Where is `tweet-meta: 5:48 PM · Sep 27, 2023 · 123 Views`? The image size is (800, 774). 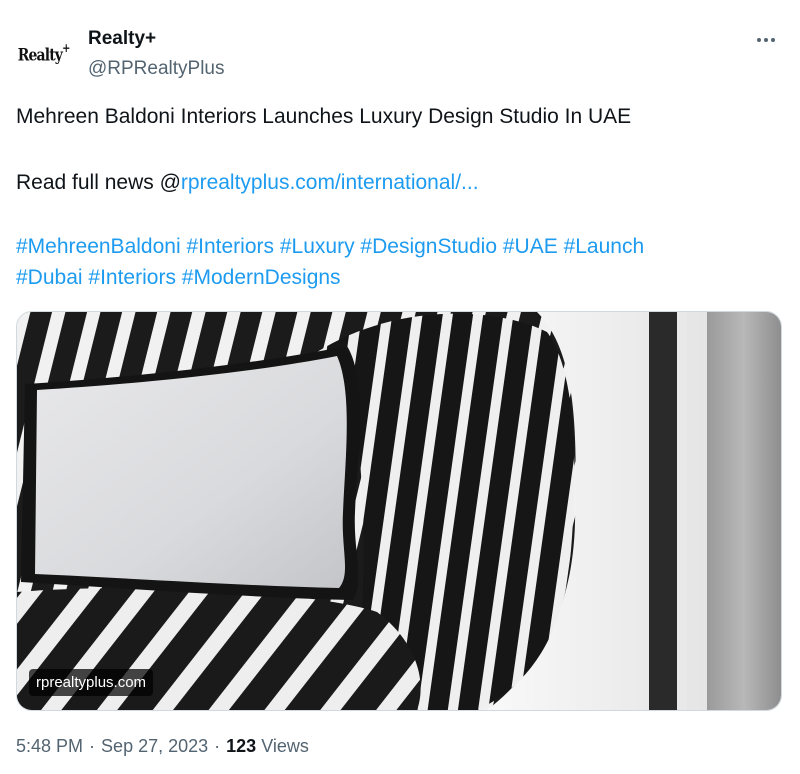
tweet-meta: 5:48 PM · Sep 27, 2023 · 123 Views is located at coordinates (162, 746).